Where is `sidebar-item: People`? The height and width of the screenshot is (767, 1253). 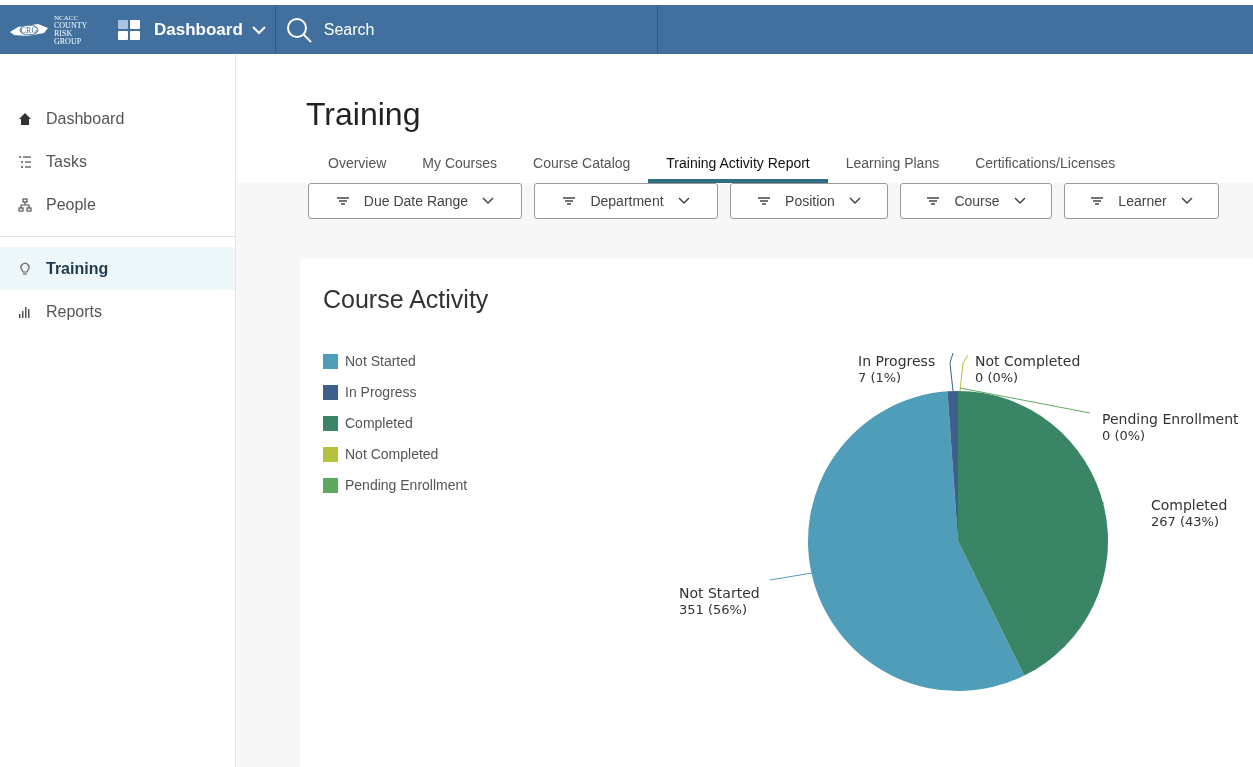
sidebar-item: People is located at coordinates (117, 204).